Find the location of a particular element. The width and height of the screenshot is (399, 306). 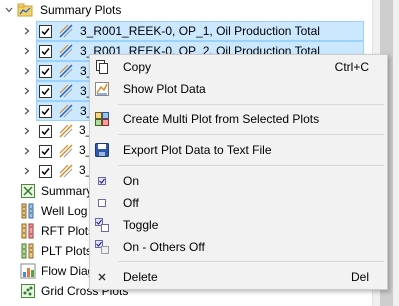

menu-item-create-multi-plot: Create Multi Plot from Selected Plots is located at coordinates (238, 119).